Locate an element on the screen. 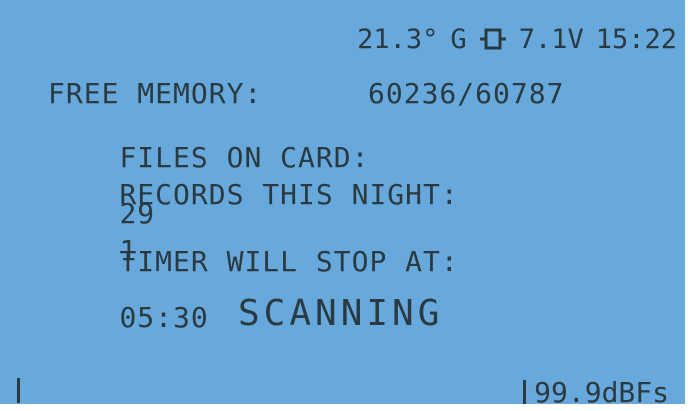 The height and width of the screenshot is (411, 692). timer-stop-value: 05:30 is located at coordinates (164, 317).